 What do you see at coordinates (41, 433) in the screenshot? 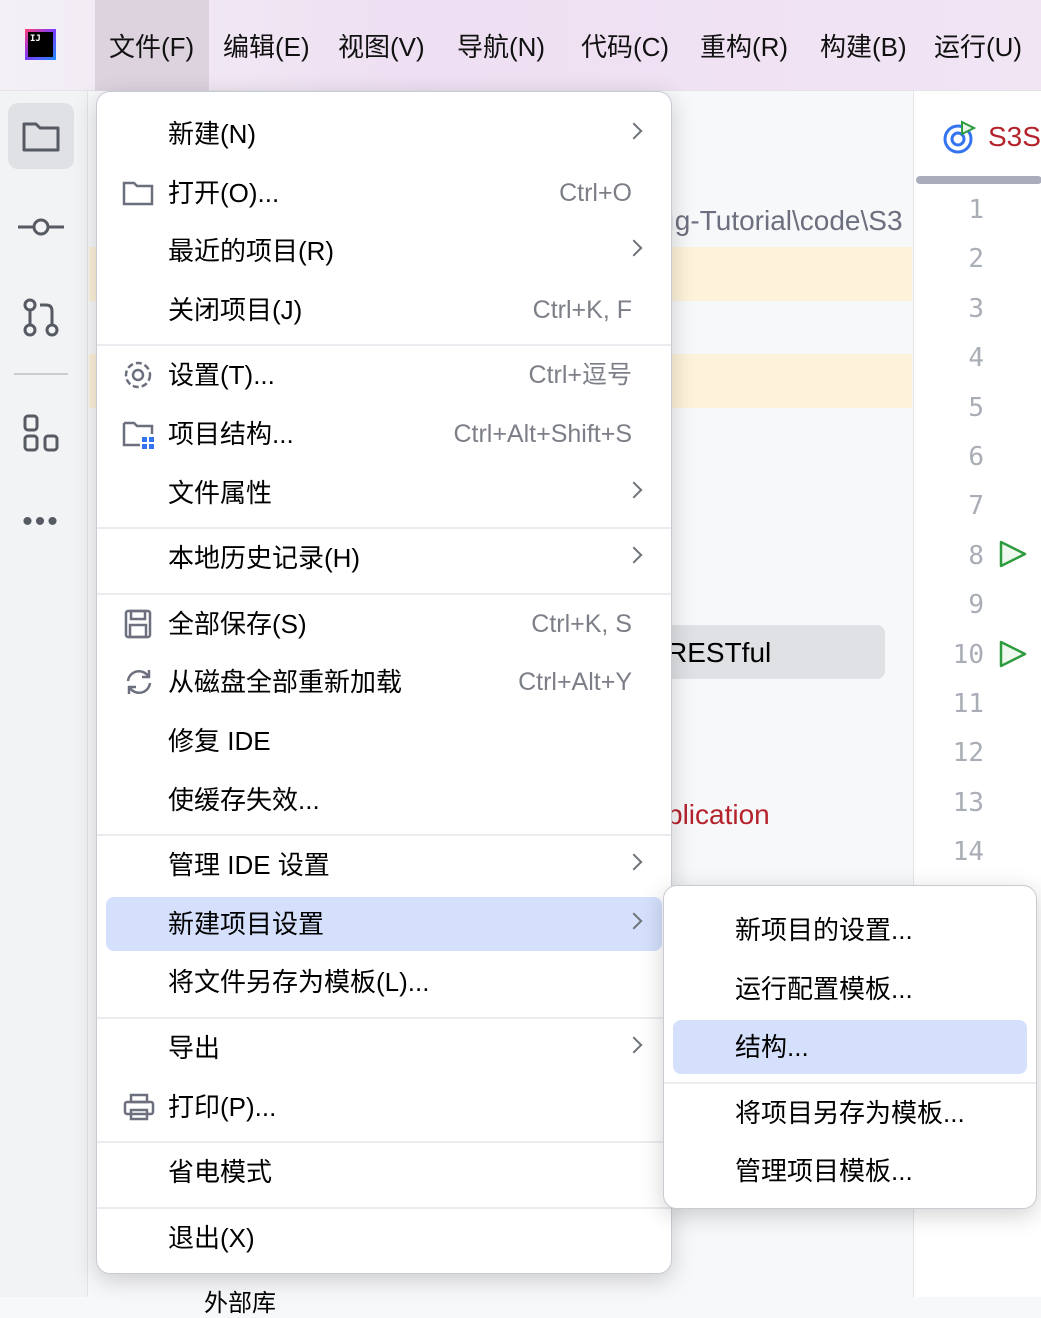
I see `structure-tool-button` at bounding box center [41, 433].